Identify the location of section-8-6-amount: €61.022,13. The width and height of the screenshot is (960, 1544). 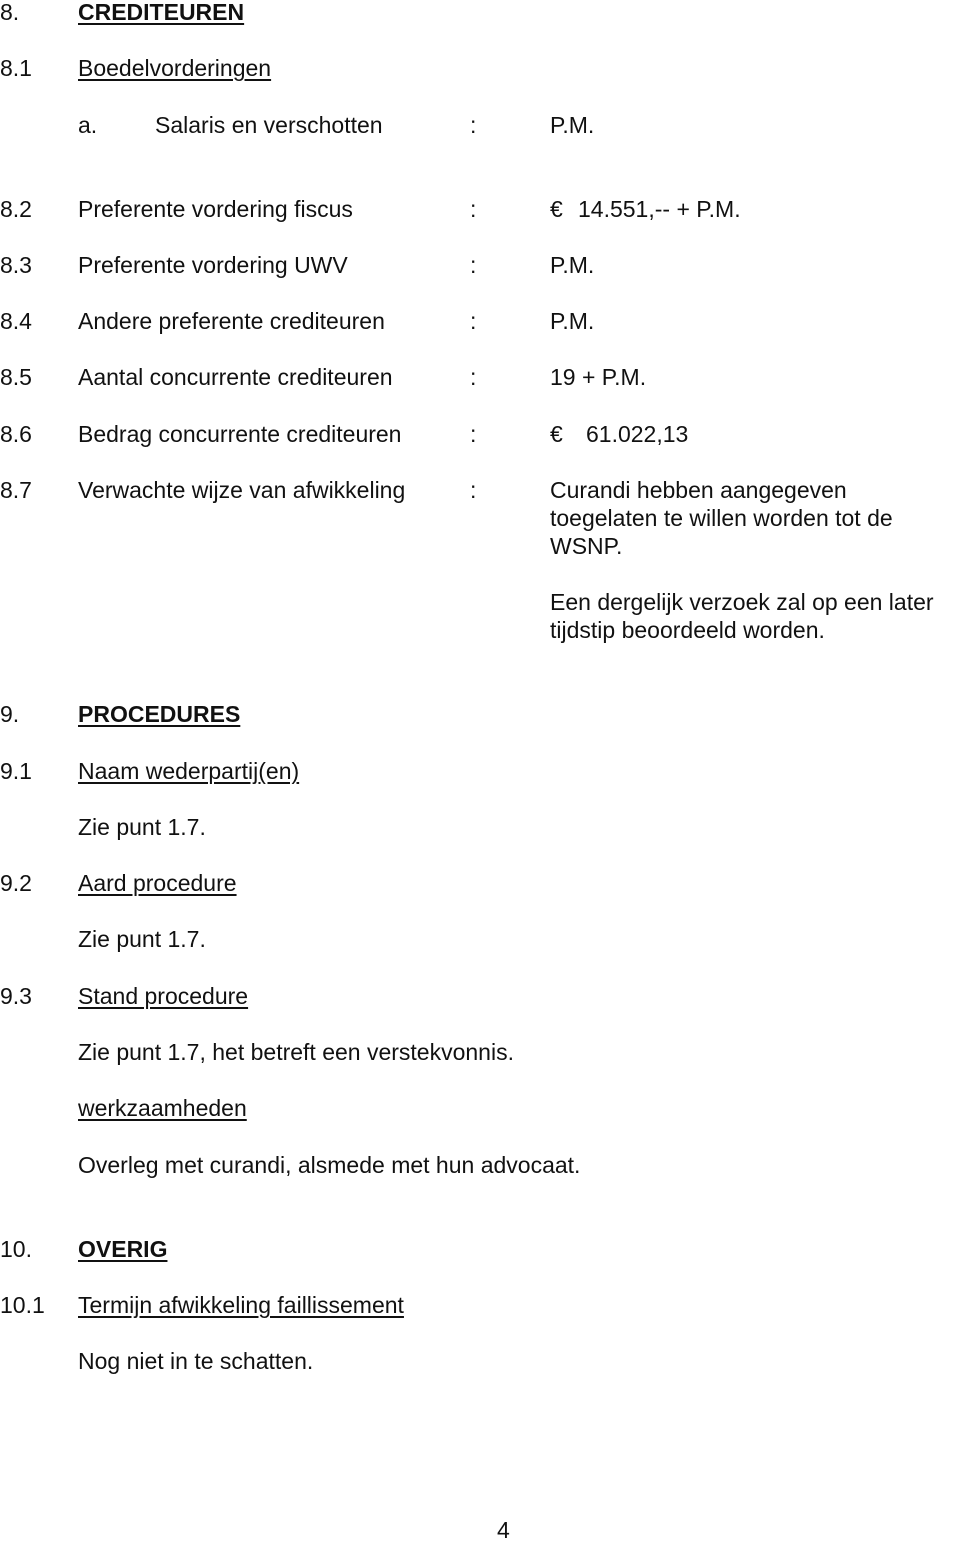
(619, 434).